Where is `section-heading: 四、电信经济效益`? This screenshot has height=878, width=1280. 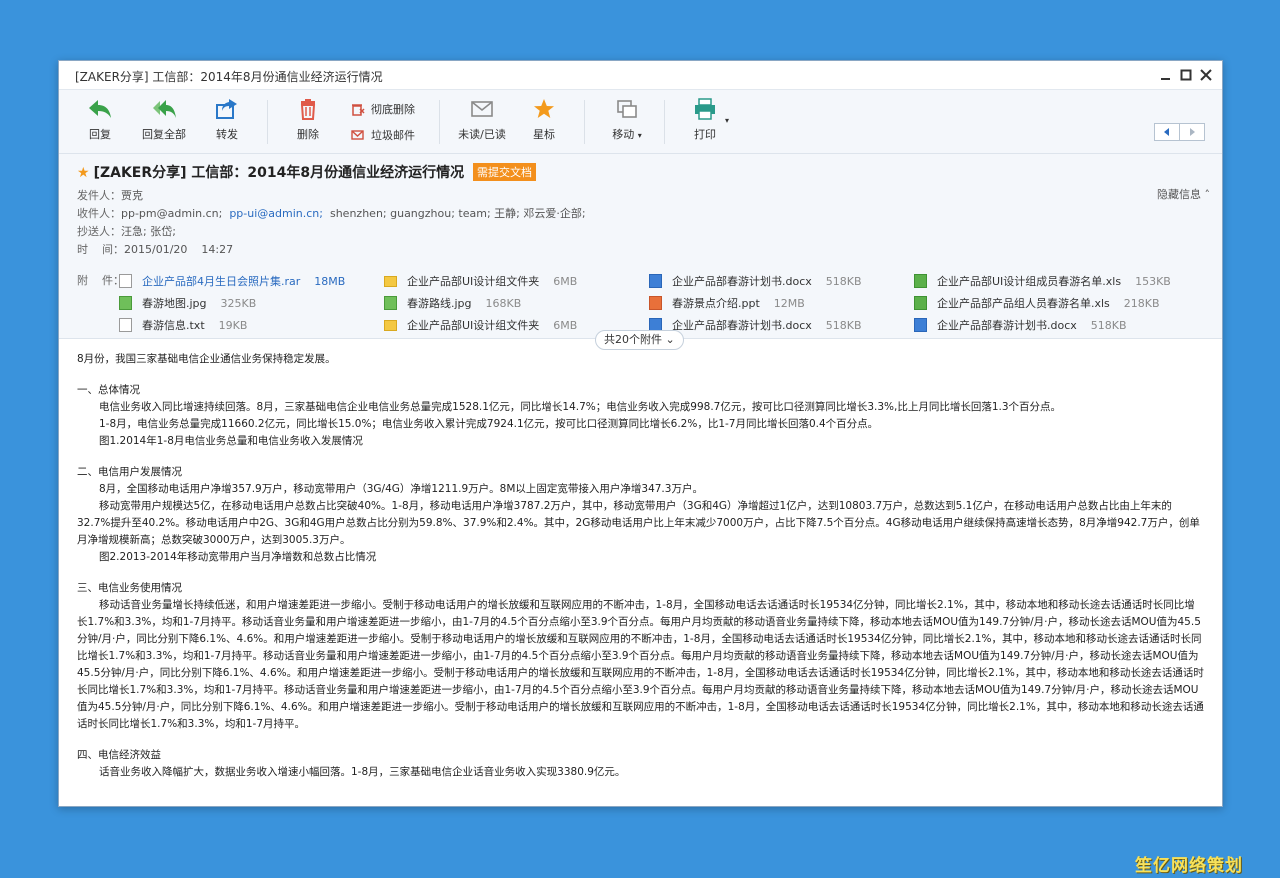 section-heading: 四、电信经济效益 is located at coordinates (119, 755).